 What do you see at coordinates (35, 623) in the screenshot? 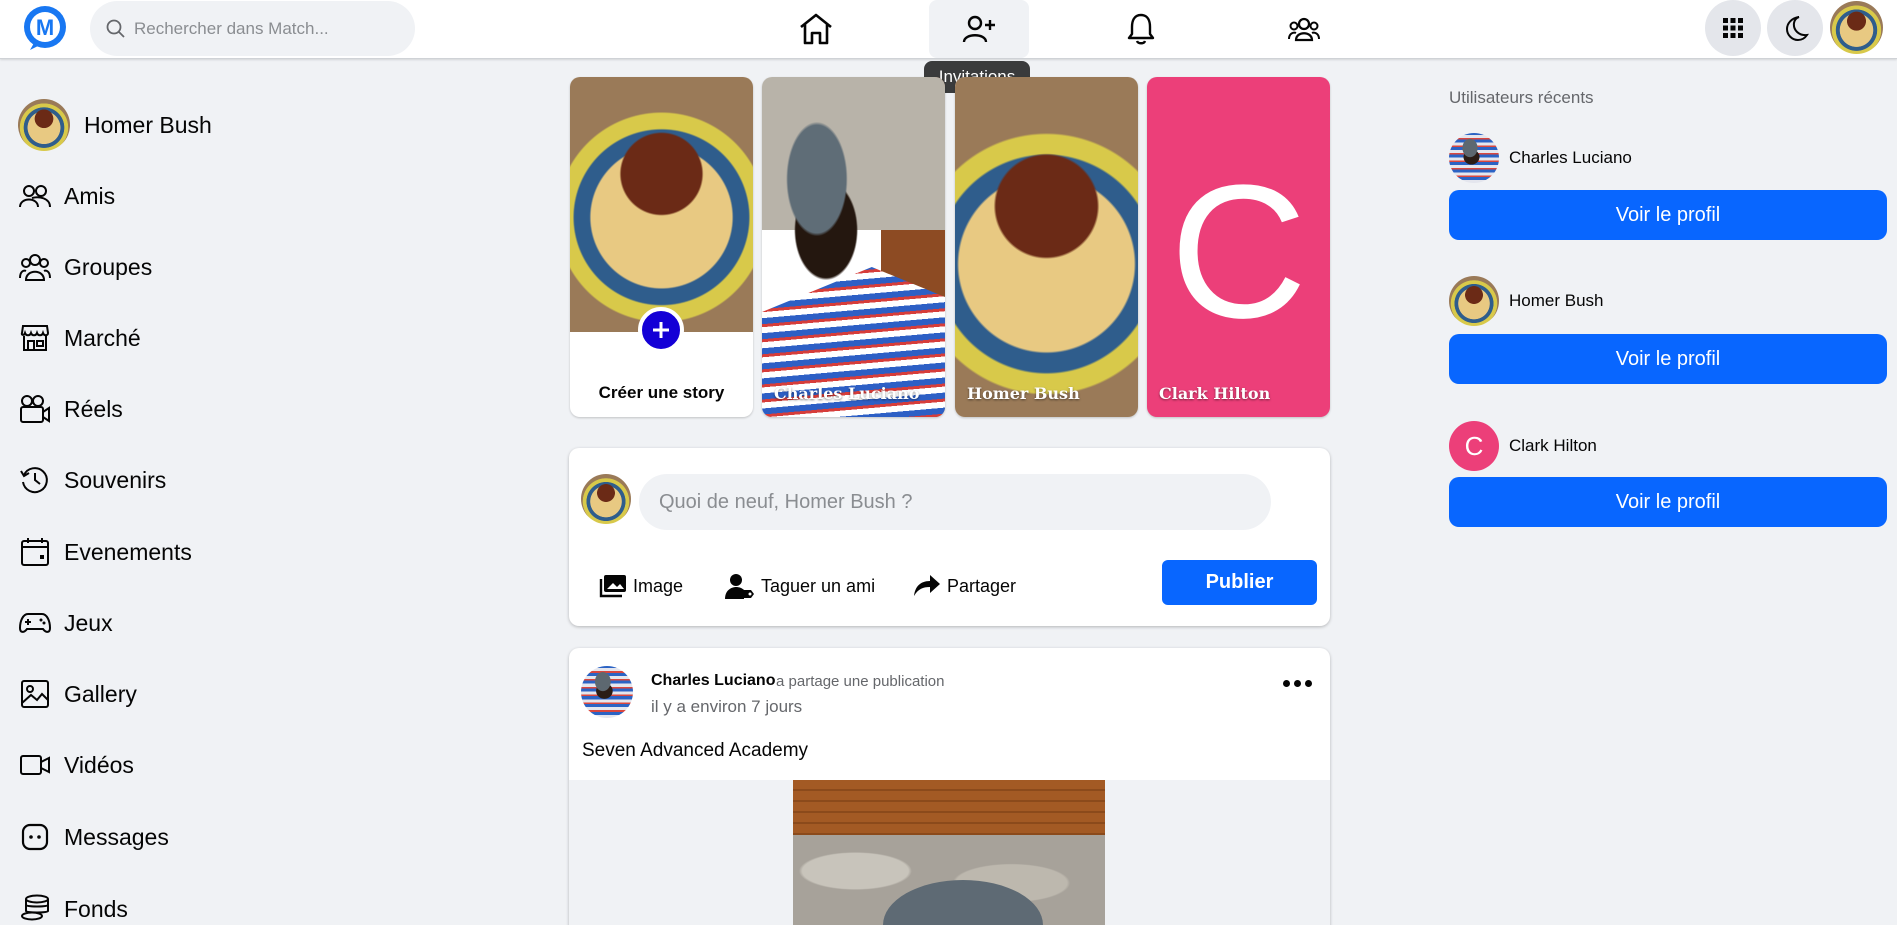
I see `gamepad-icon` at bounding box center [35, 623].